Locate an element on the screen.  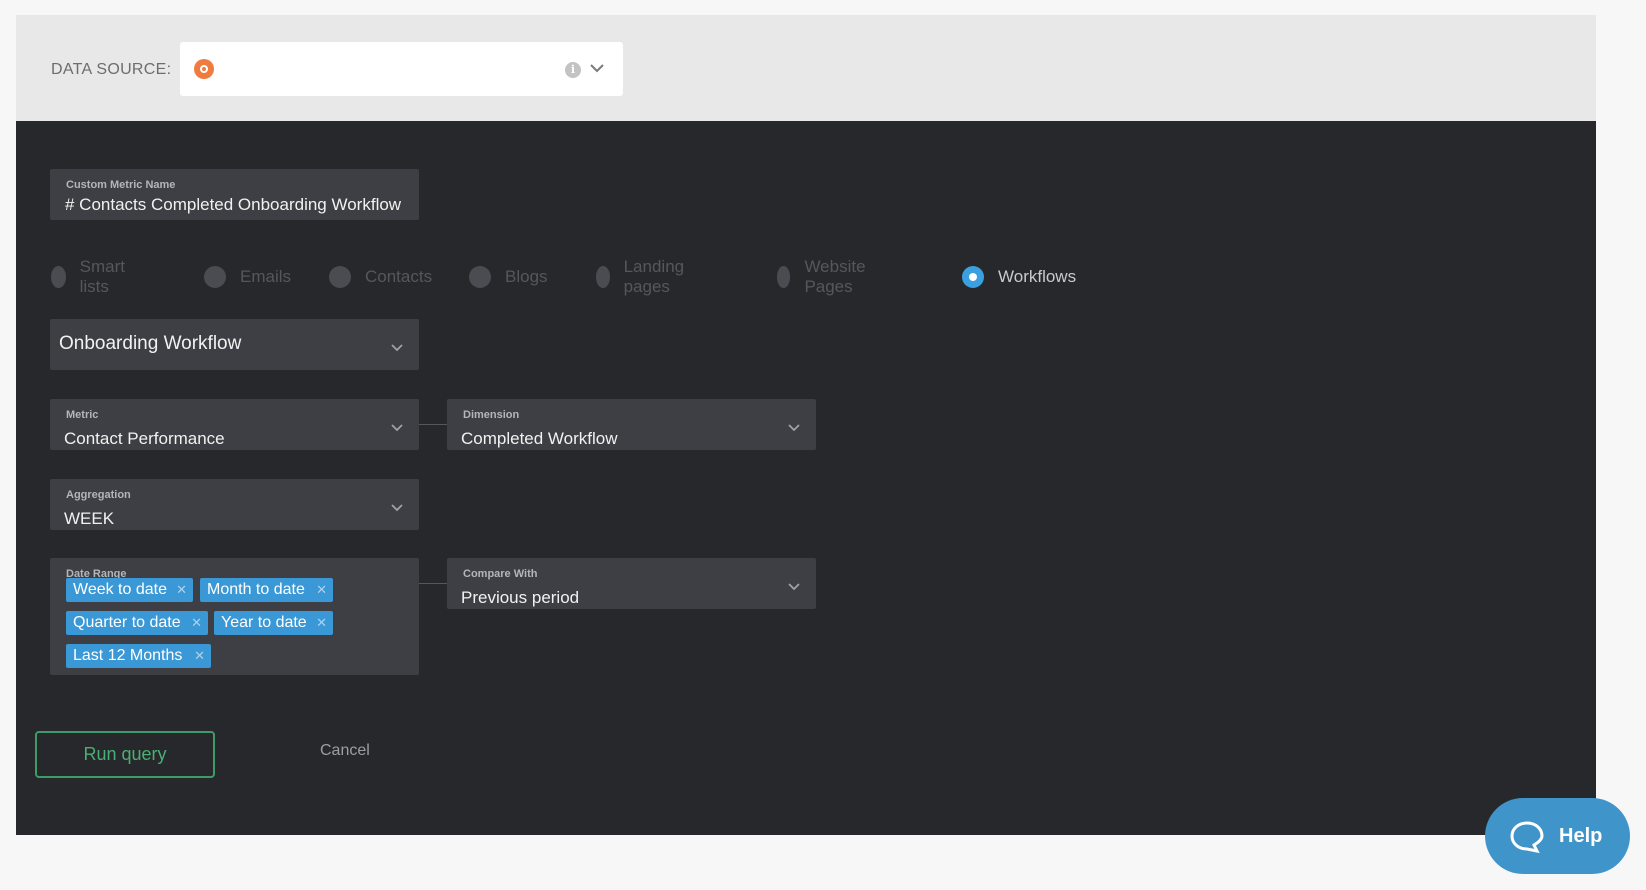
data-source-bar: DATA SOURCE: i is located at coordinates (806, 68).